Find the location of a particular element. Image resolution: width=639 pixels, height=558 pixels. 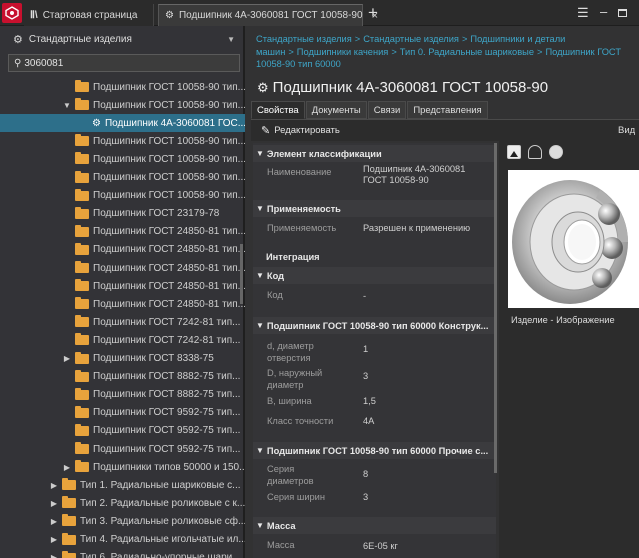

app-logo-icon is located at coordinates (12, 13).